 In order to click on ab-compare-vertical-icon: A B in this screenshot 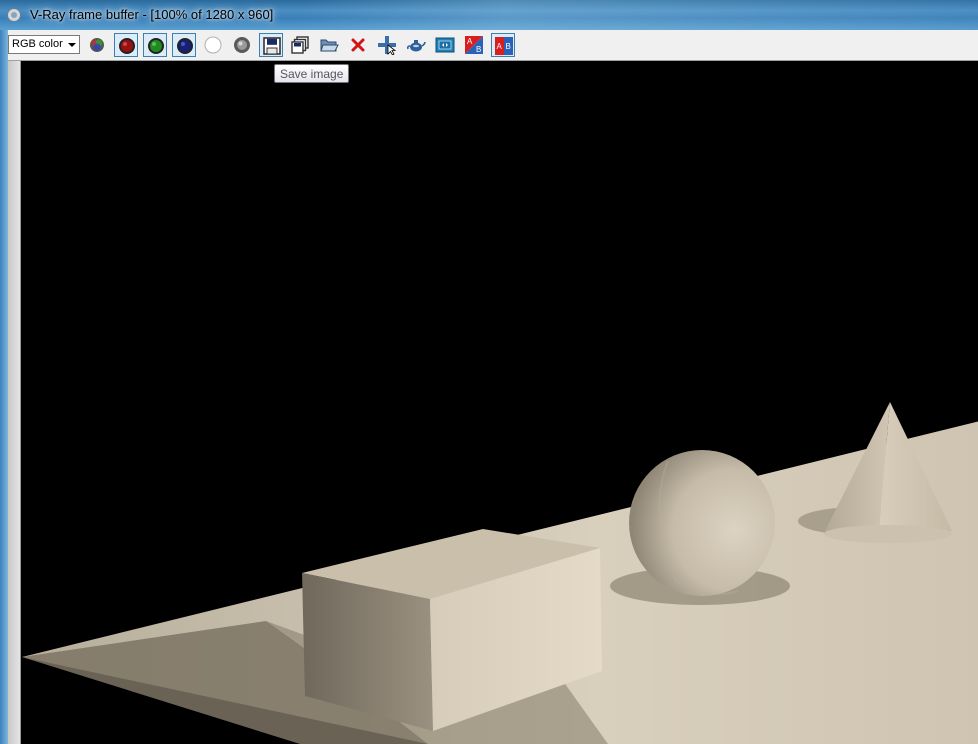, I will do `click(504, 46)`.